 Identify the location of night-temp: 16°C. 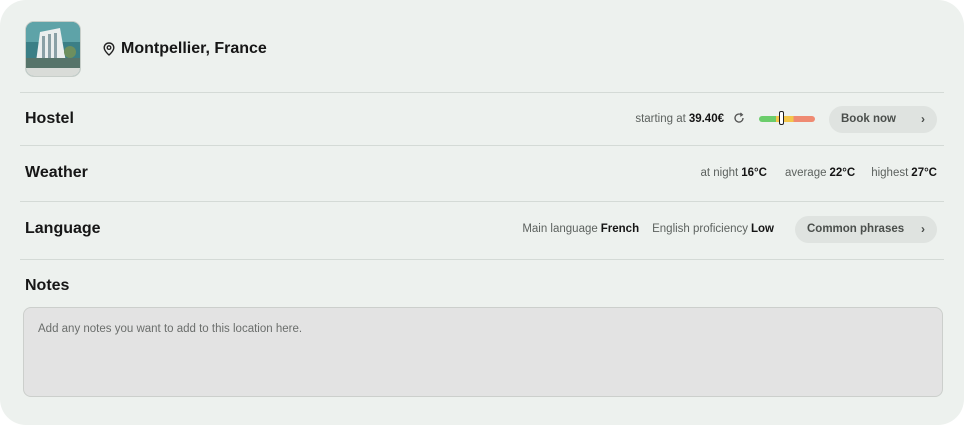
(754, 173).